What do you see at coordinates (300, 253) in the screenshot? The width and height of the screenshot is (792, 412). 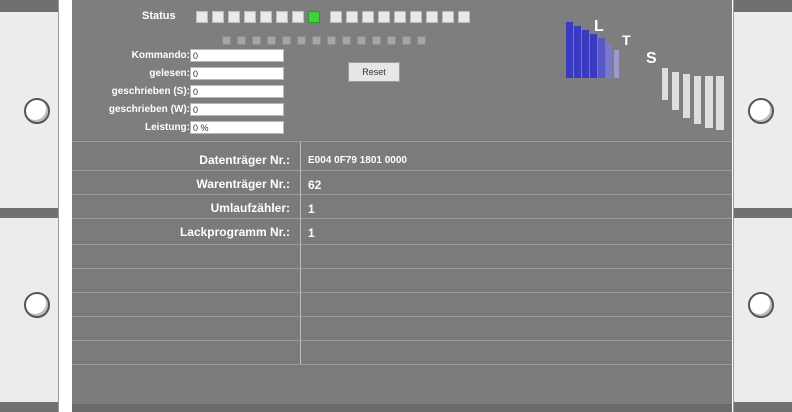 I see `column-separator` at bounding box center [300, 253].